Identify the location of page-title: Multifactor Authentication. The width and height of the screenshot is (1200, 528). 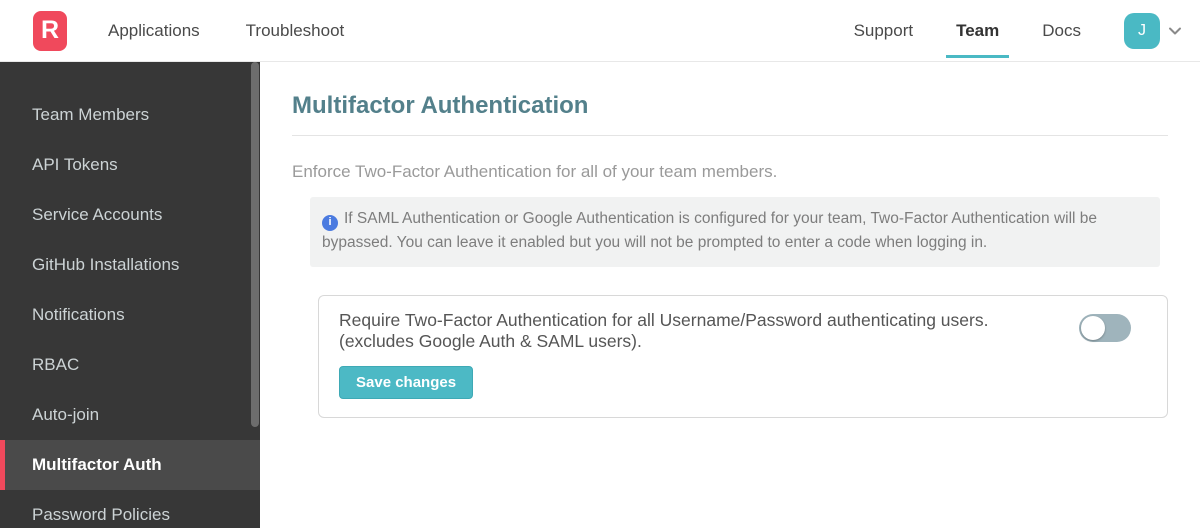
(440, 105).